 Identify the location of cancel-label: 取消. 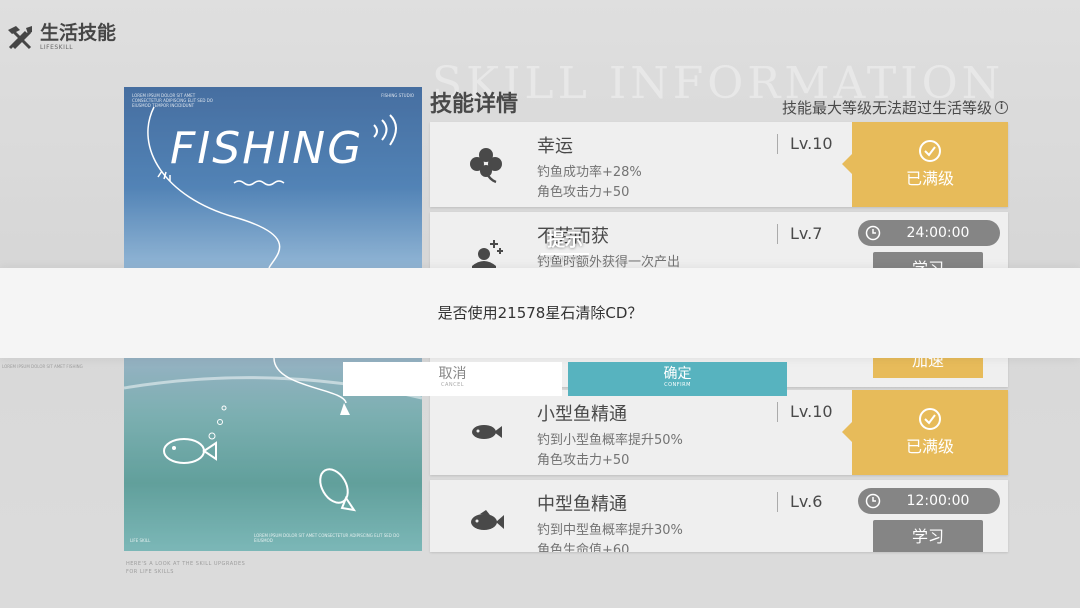
(452, 374).